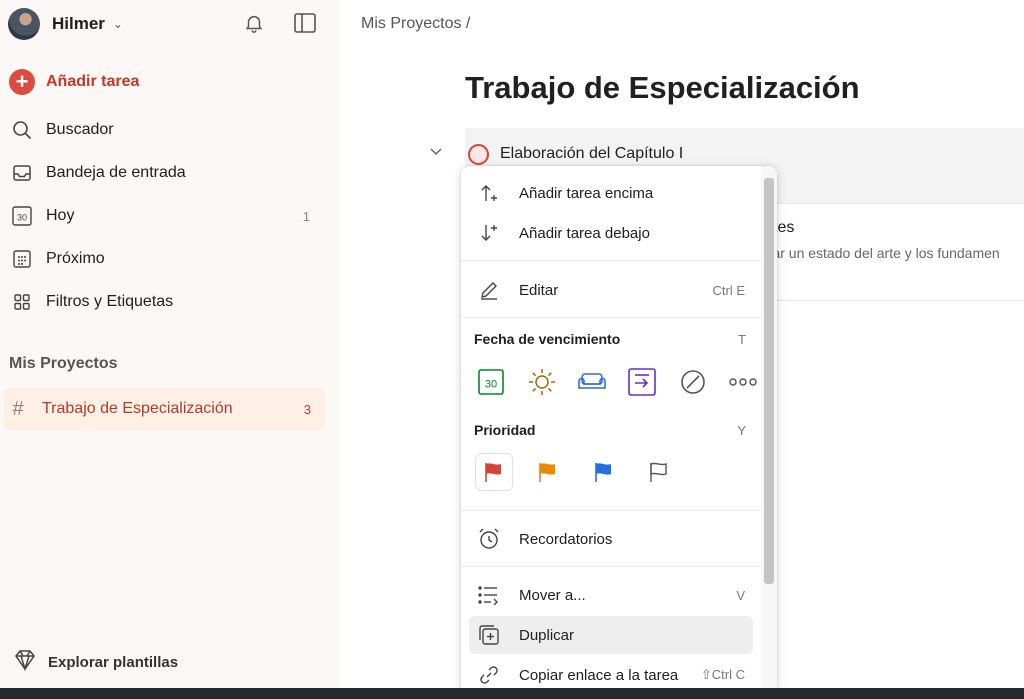 The image size is (1024, 699). Describe the element at coordinates (137, 408) in the screenshot. I see `sidebar-item-label: Trabajo de Especialización` at that location.